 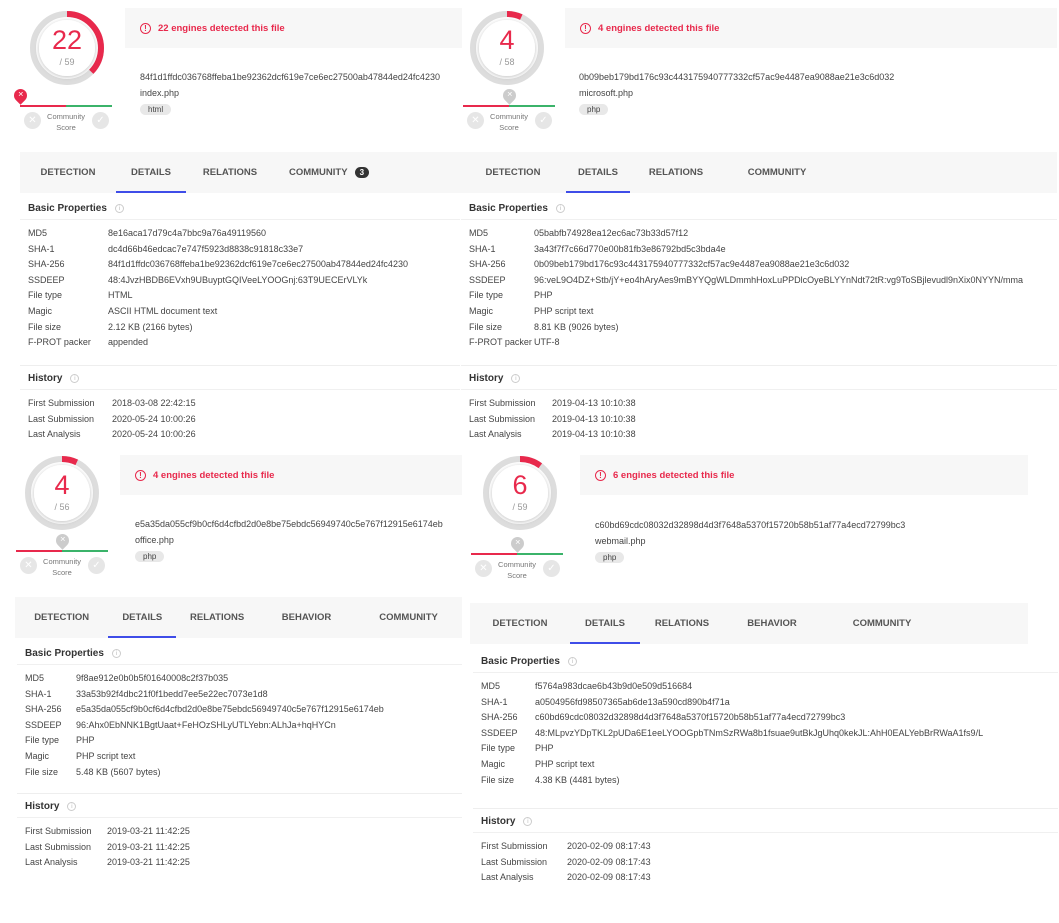 What do you see at coordinates (148, 846) in the screenshot?
I see `property-value: 2019-03-21 11:42:25` at bounding box center [148, 846].